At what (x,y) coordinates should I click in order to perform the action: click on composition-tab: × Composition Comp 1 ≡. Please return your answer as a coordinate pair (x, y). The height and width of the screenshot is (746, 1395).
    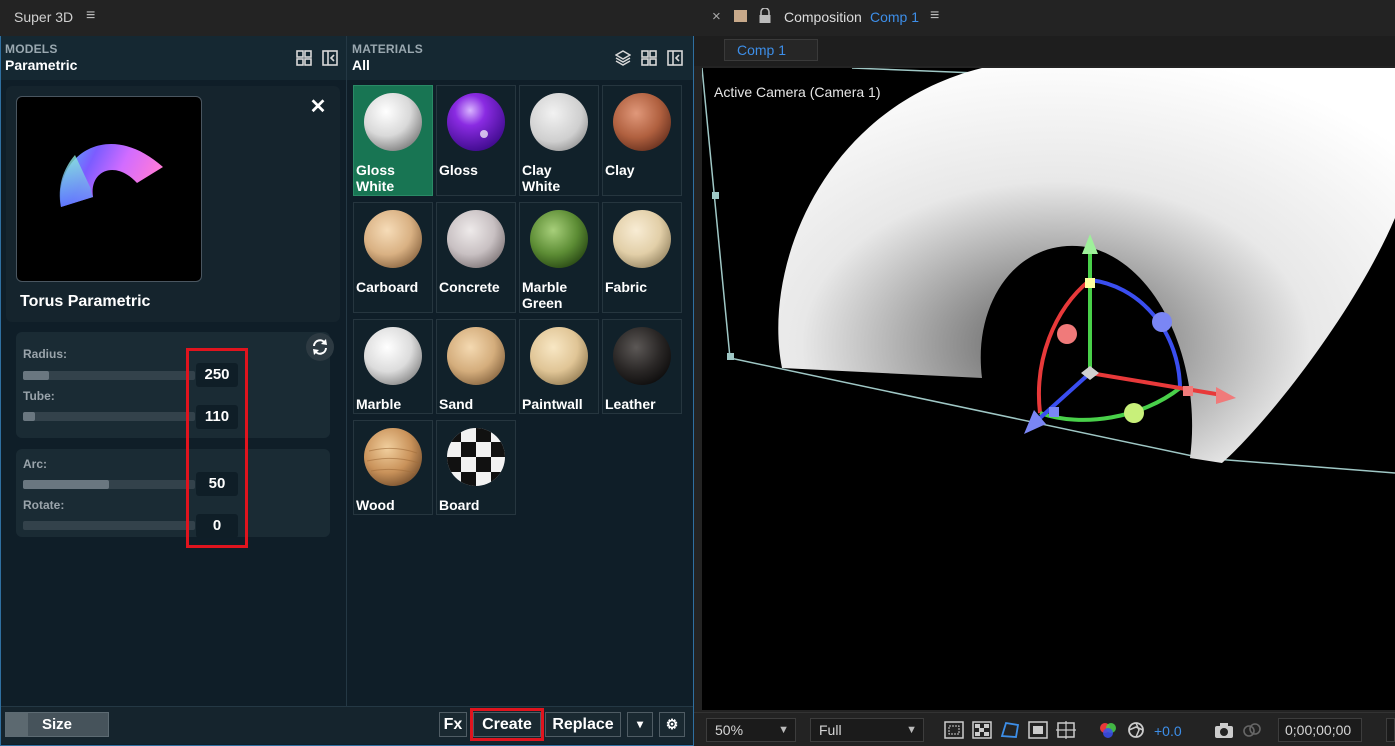
    Looking at the image, I should click on (1044, 18).